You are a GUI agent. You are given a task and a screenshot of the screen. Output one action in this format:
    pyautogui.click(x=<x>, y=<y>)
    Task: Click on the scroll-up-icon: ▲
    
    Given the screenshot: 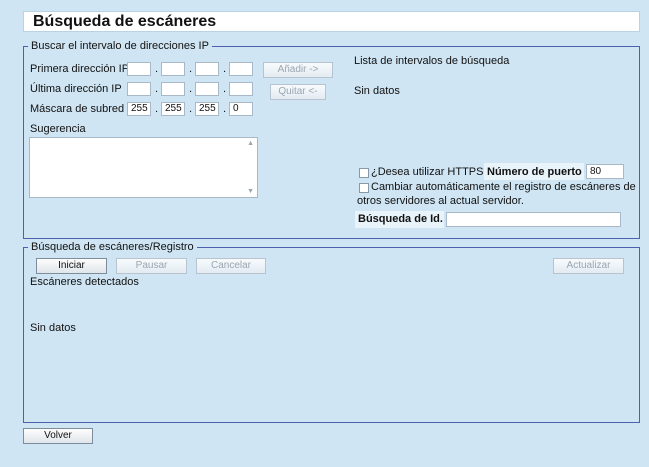 What is the action you would take?
    pyautogui.click(x=250, y=143)
    